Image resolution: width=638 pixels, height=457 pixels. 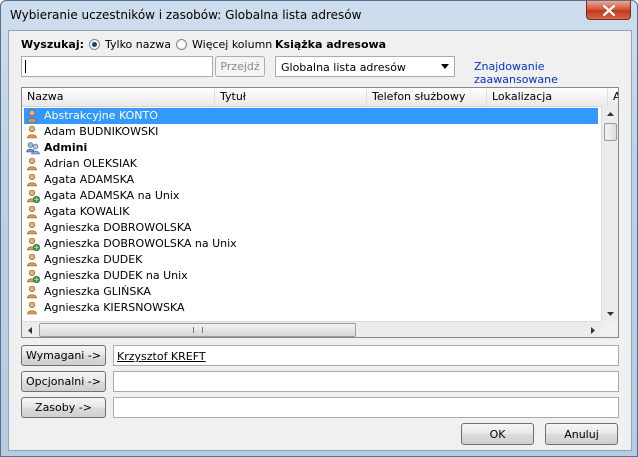 I want to click on optional-attendees-button: Opcjonalni ->, so click(x=63, y=381).